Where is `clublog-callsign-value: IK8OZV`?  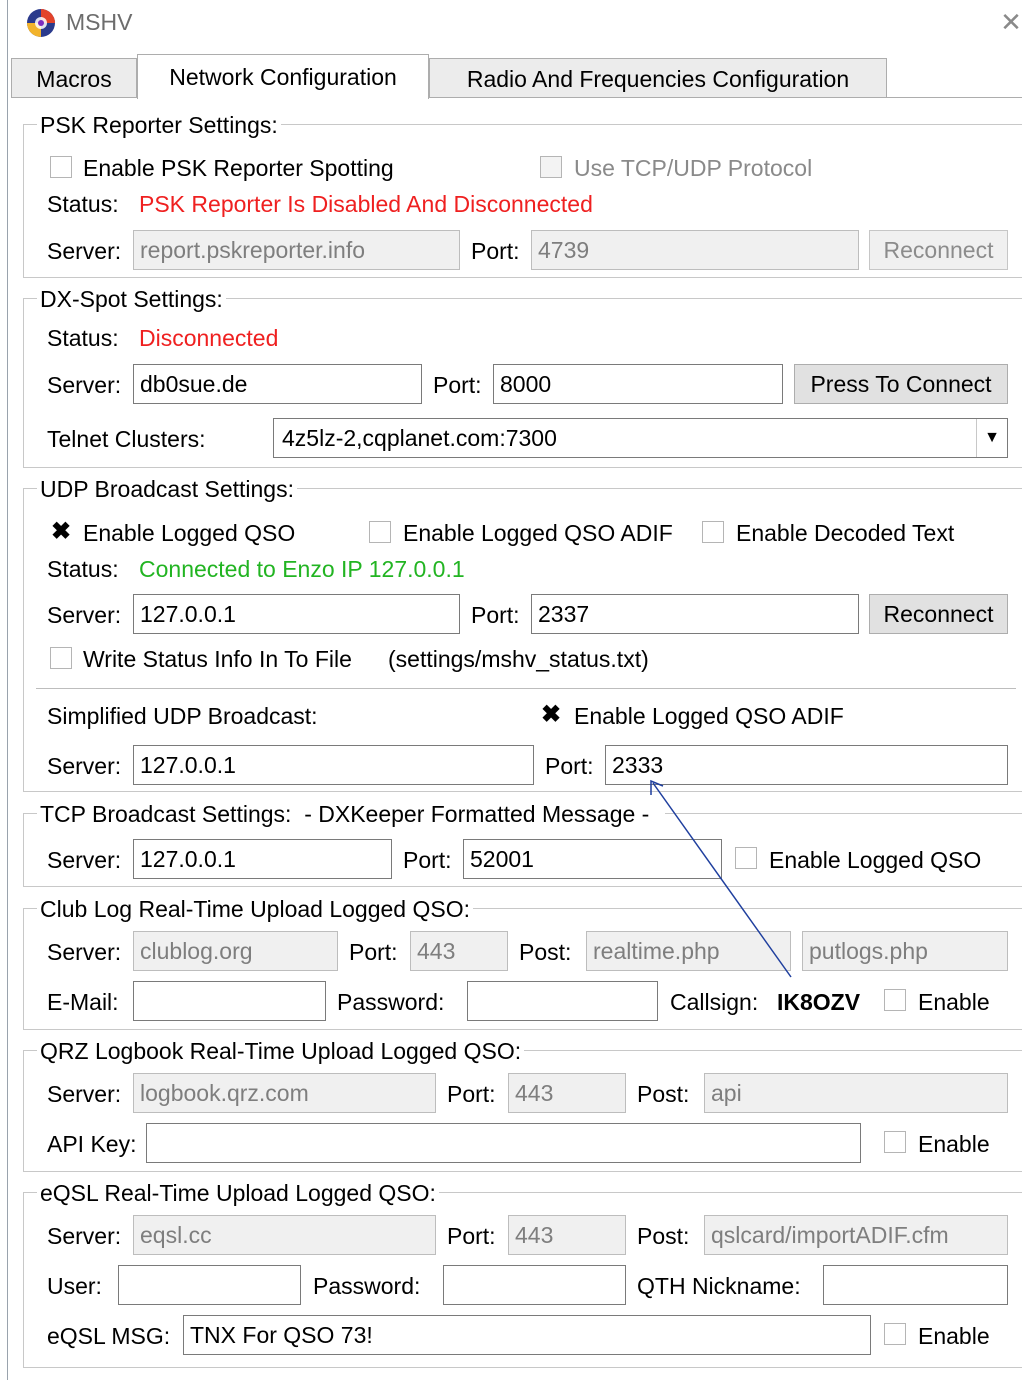
clublog-callsign-value: IK8OZV is located at coordinates (819, 1002).